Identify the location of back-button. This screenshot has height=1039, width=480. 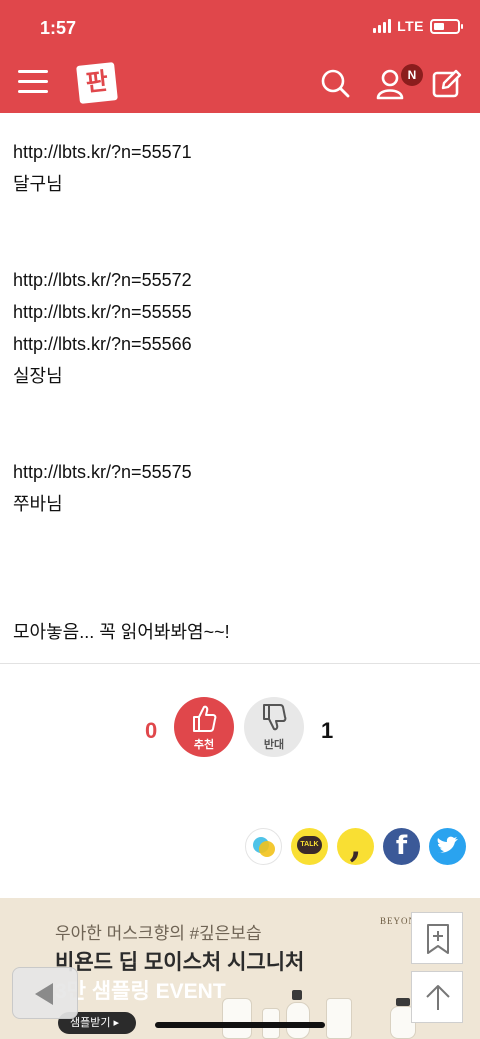
(45, 993).